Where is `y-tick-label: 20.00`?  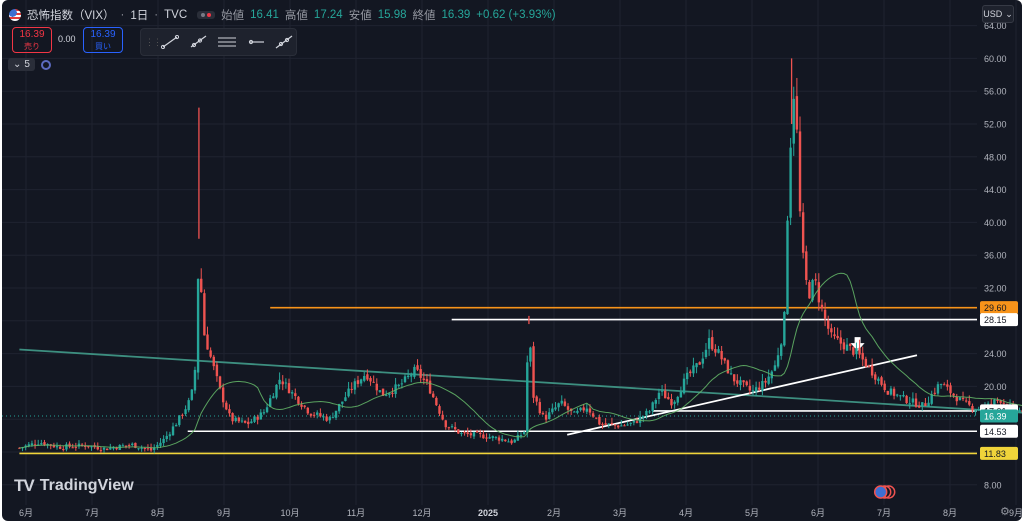
y-tick-label: 20.00 is located at coordinates (995, 387).